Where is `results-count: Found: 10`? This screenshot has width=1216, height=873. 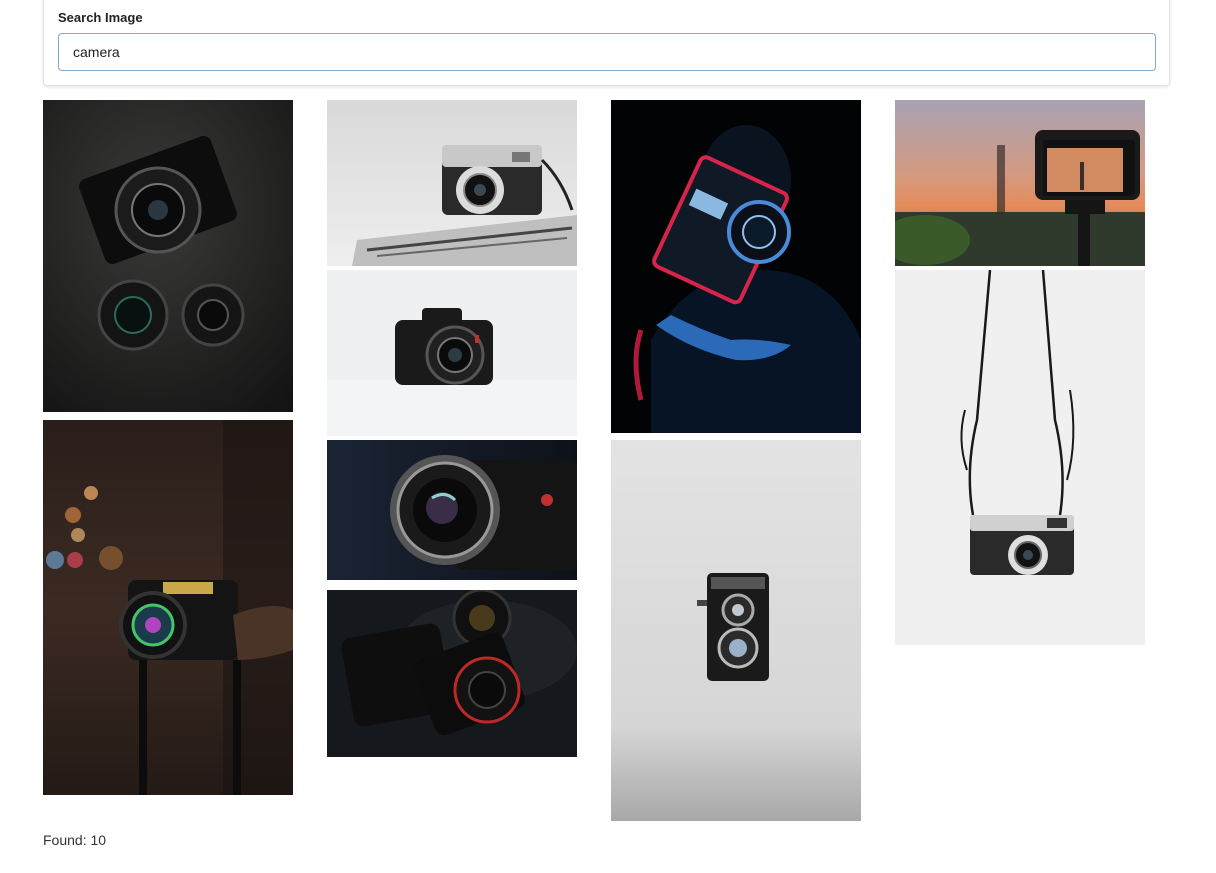
results-count: Found: 10 is located at coordinates (75, 840).